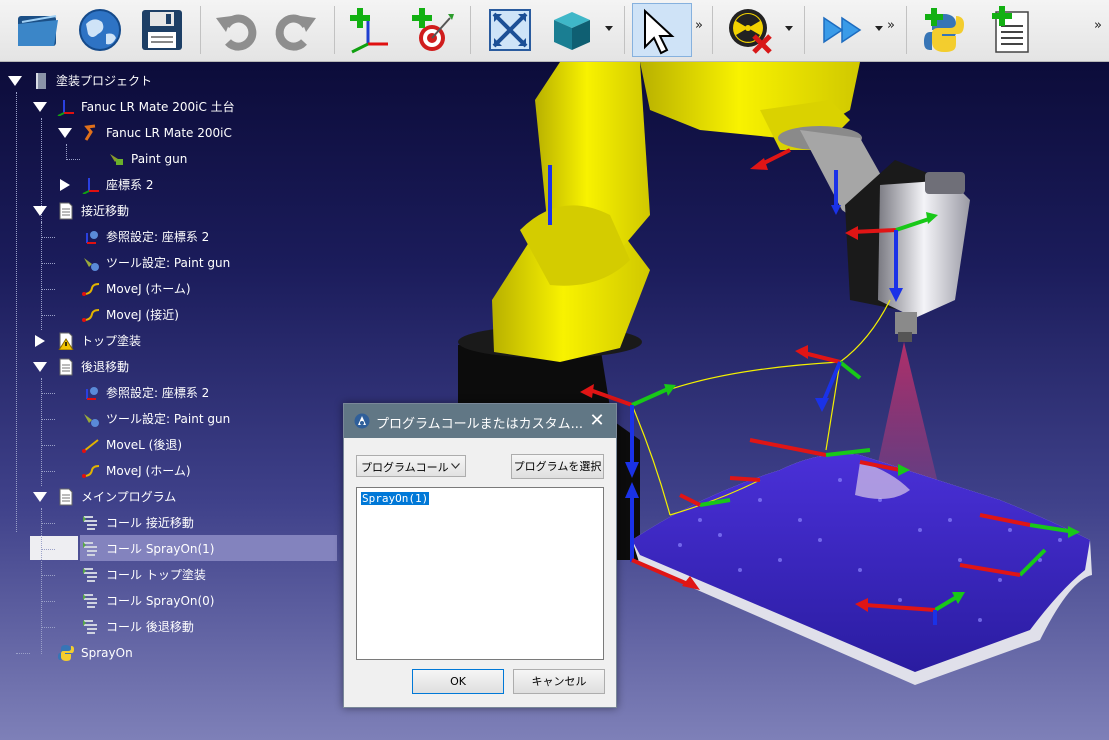 This screenshot has height=740, width=1109. What do you see at coordinates (158, 107) in the screenshot?
I see `tree-item-label: Fanuc LR Mate 200iC 土台` at bounding box center [158, 107].